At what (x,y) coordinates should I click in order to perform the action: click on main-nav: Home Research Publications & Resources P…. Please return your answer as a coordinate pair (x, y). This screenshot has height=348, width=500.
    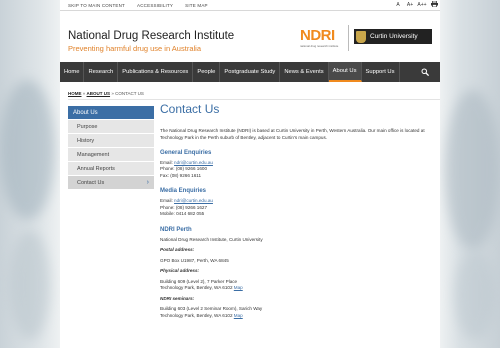
    Looking at the image, I should click on (250, 72).